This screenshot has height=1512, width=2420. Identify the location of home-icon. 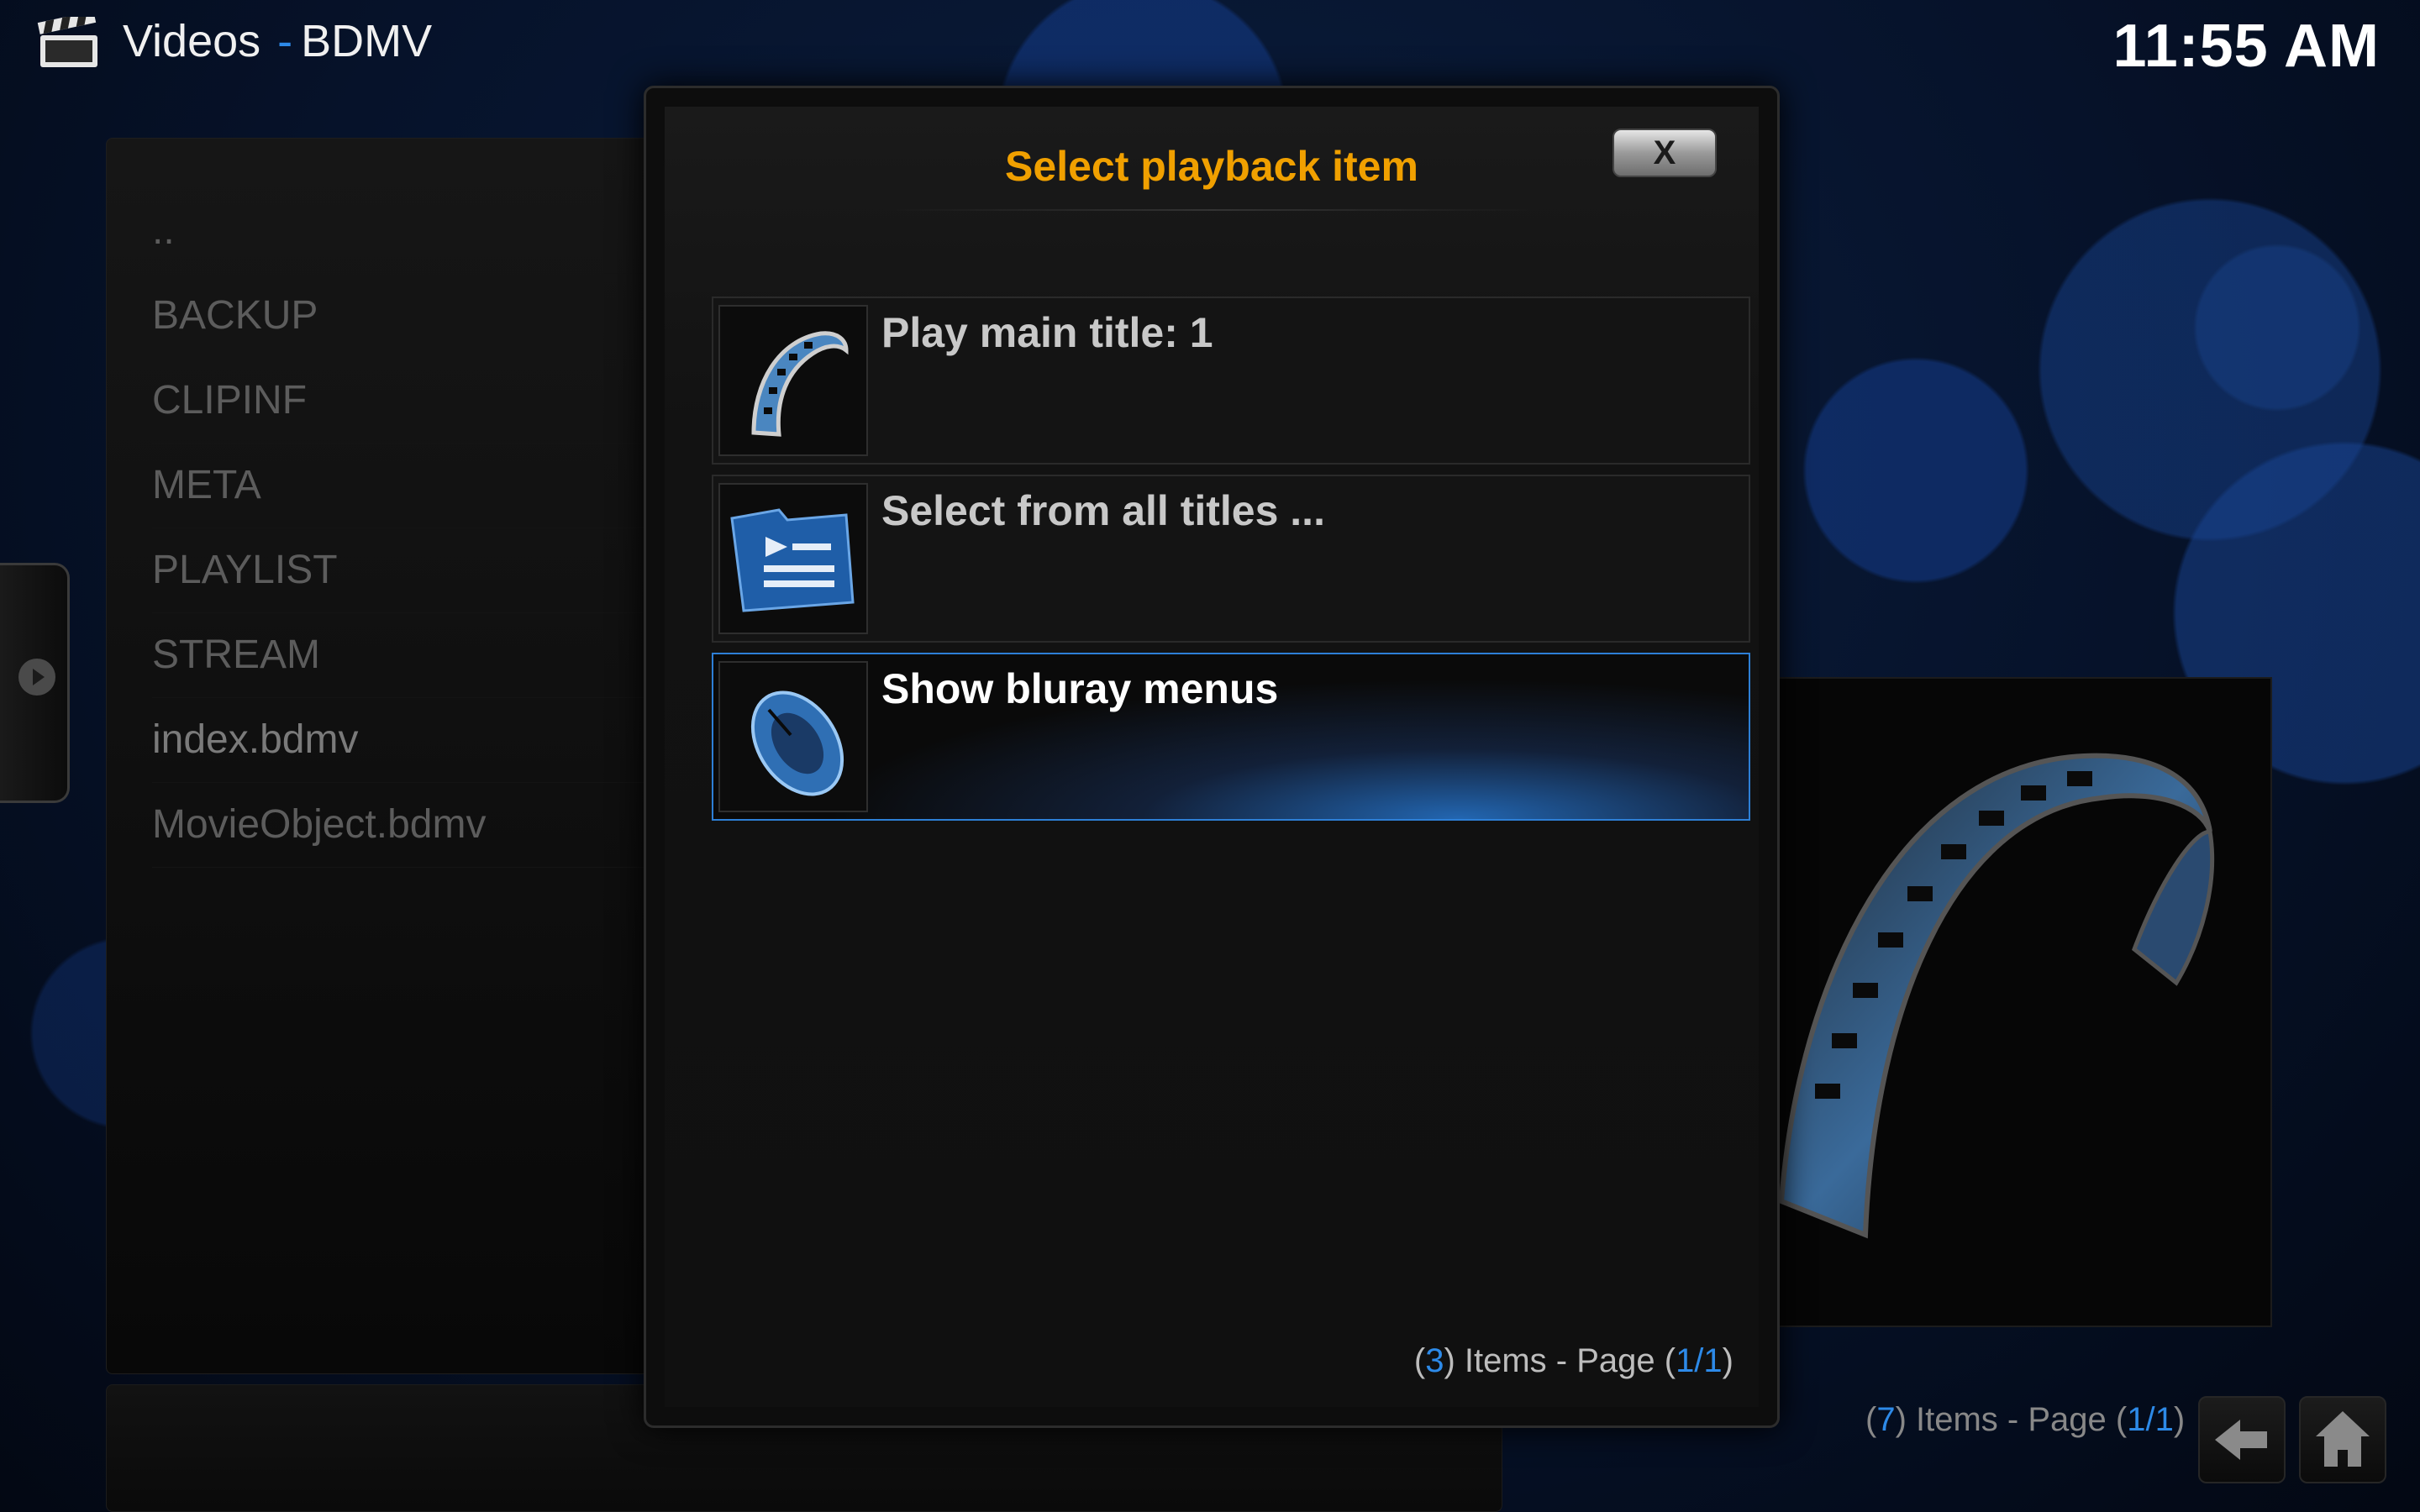
(2343, 1439).